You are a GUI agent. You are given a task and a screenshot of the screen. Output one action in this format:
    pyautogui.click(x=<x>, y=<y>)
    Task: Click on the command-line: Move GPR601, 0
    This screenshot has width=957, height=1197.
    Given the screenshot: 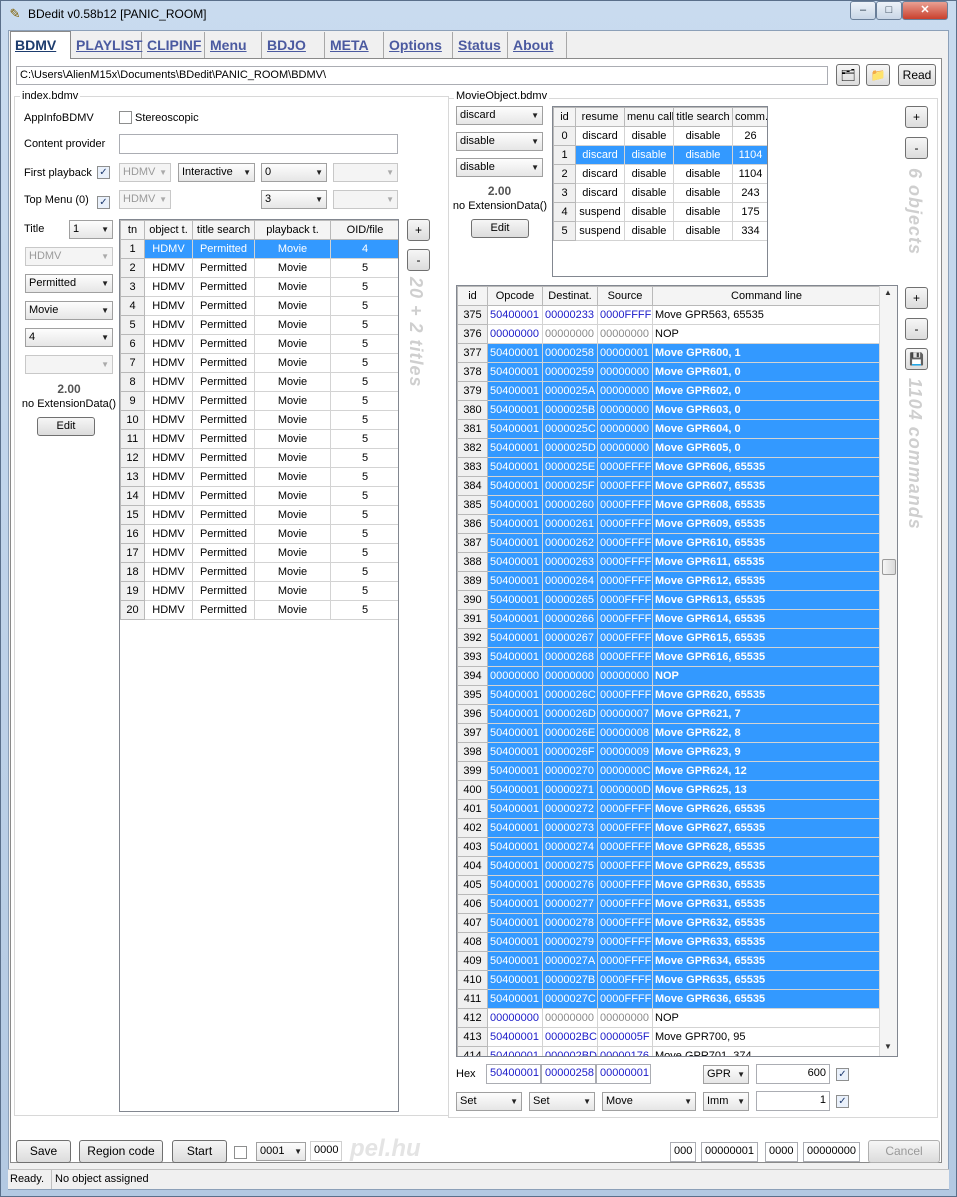 What is the action you would take?
    pyautogui.click(x=766, y=372)
    